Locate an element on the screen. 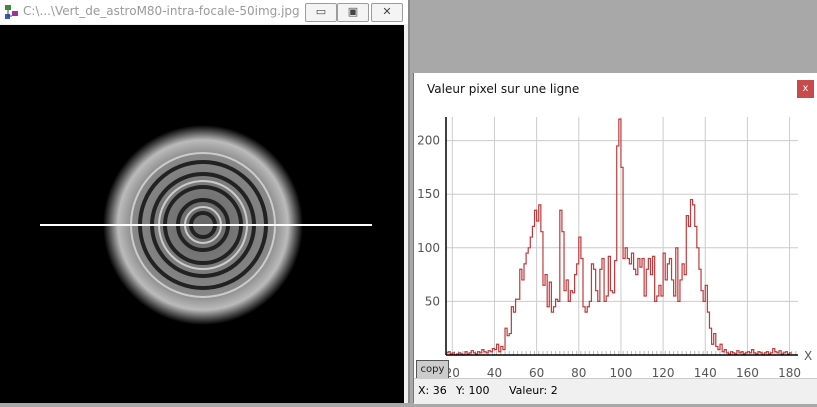  y-tick-label: 100 is located at coordinates (428, 248).